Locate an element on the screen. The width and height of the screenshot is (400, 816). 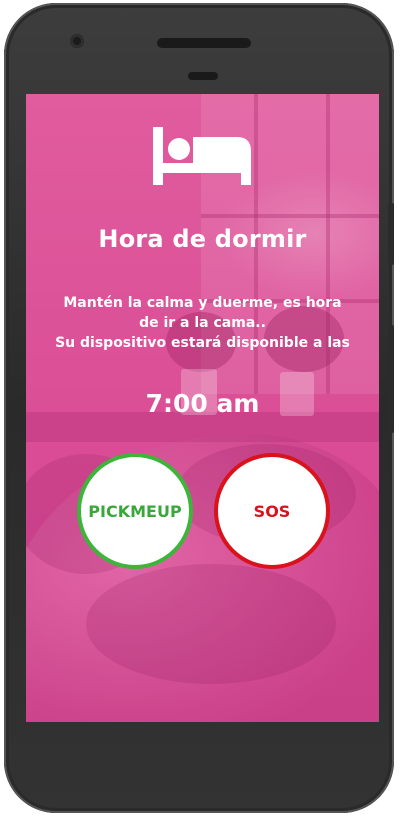
message-line: Su dispositivo estará disponible a las is located at coordinates (202, 343).